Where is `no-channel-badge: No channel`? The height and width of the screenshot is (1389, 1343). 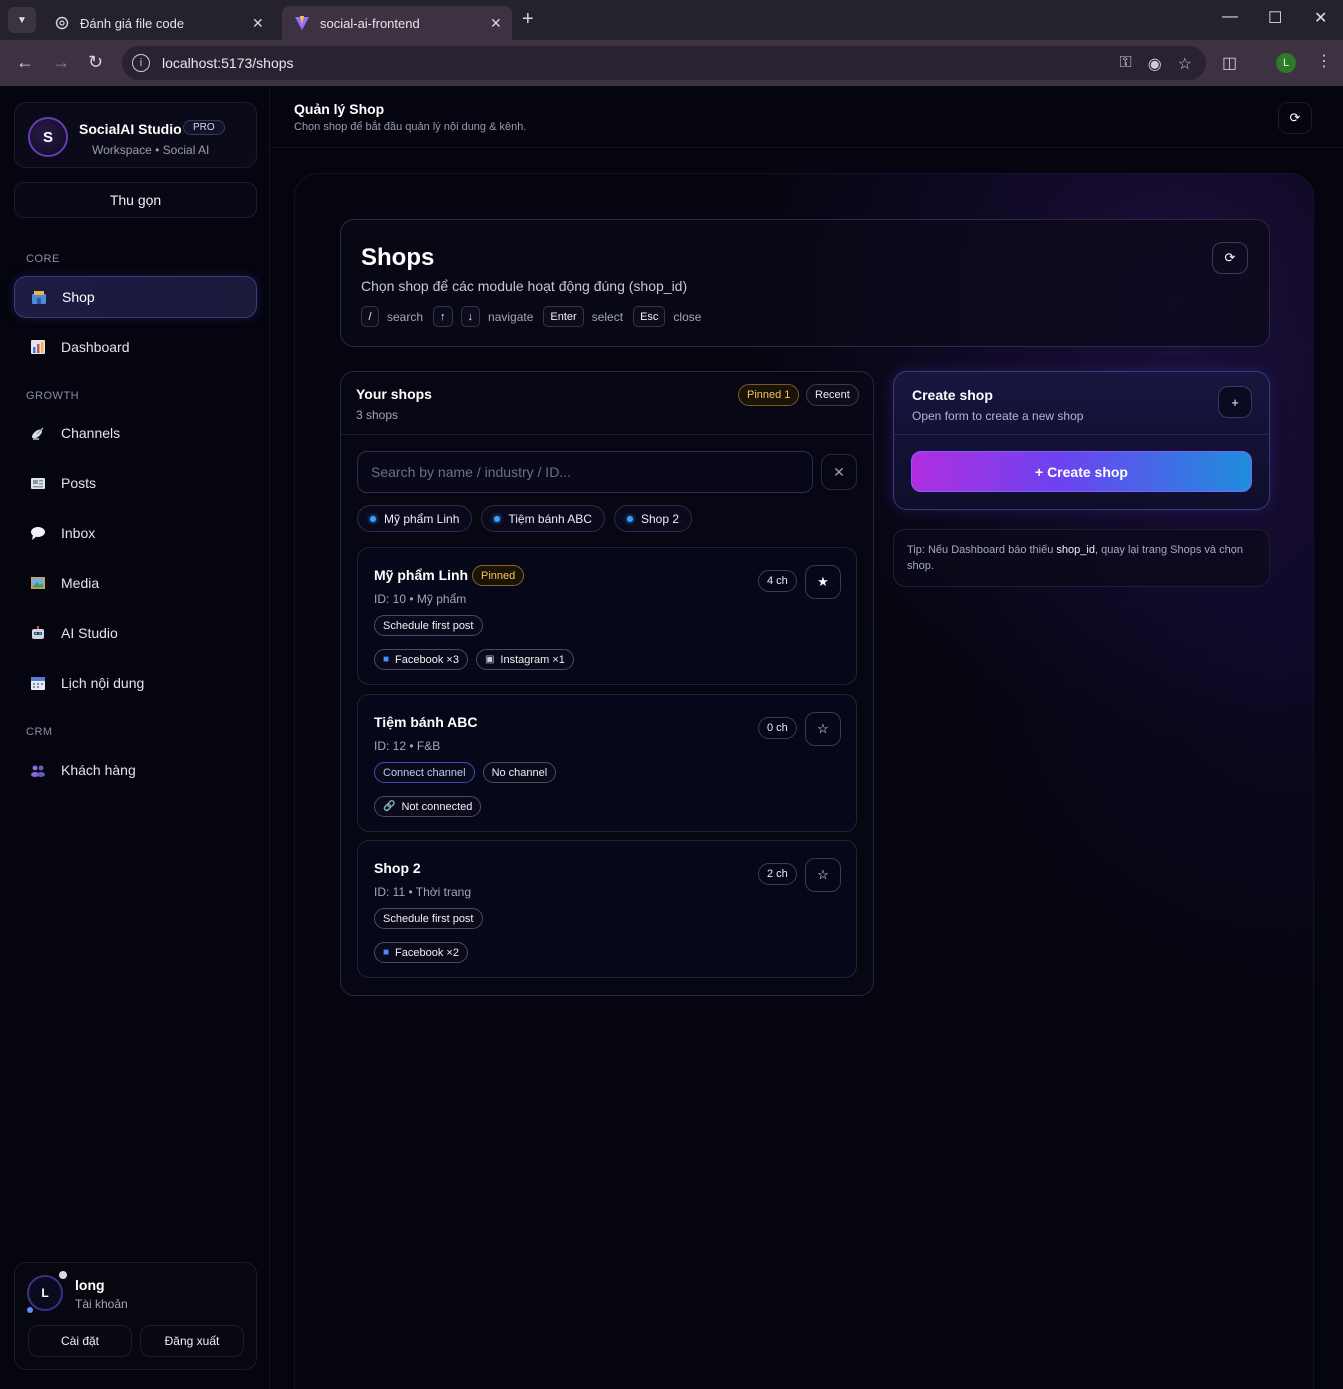
no-channel-badge: No channel is located at coordinates (519, 772).